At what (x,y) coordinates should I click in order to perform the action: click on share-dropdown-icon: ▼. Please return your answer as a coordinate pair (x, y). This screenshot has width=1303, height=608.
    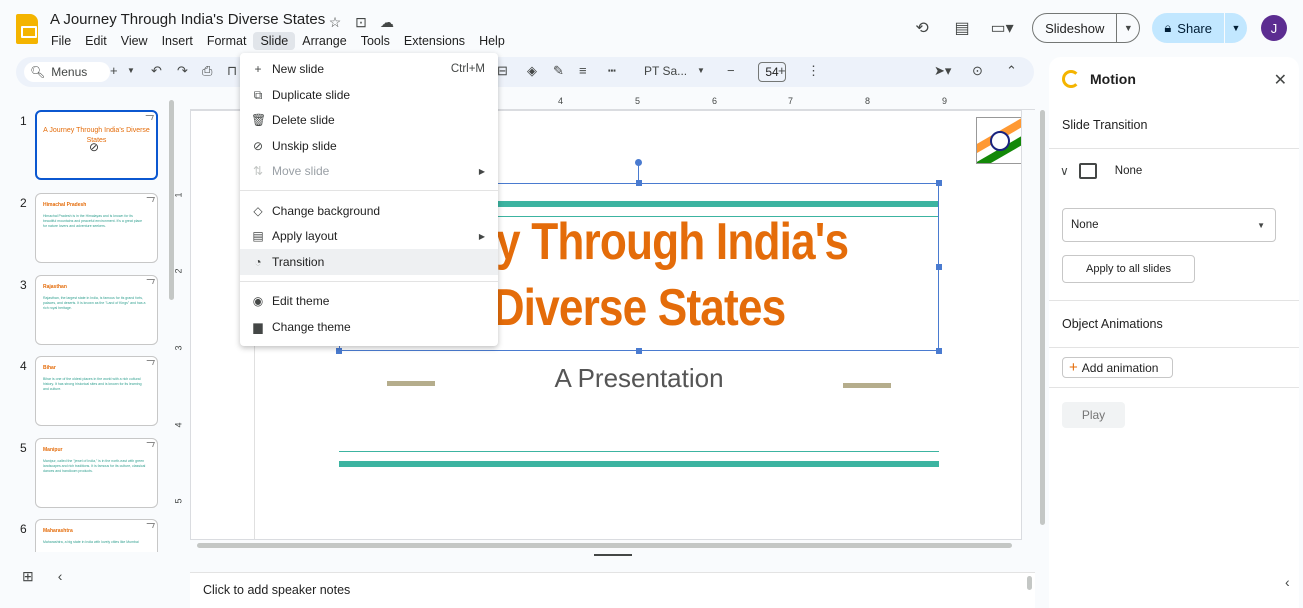
    Looking at the image, I should click on (1236, 28).